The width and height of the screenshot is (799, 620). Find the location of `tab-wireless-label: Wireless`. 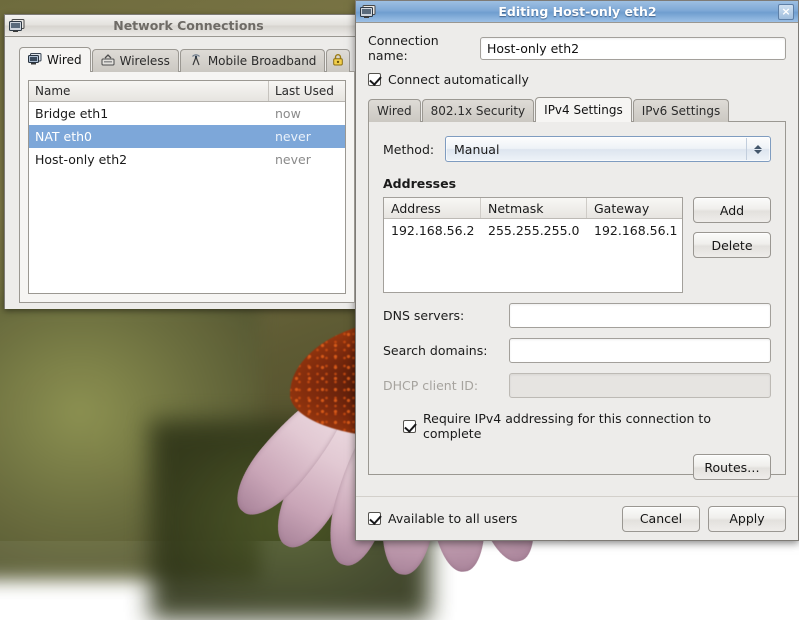

tab-wireless-label: Wireless is located at coordinates (144, 61).